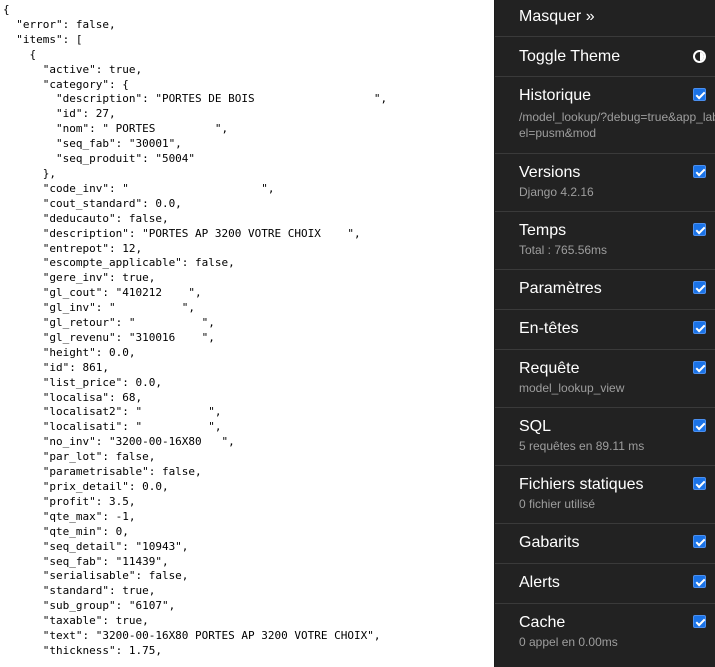 The image size is (715, 667). Describe the element at coordinates (605, 290) in the screenshot. I see `panel-parametres: Paramètres` at that location.